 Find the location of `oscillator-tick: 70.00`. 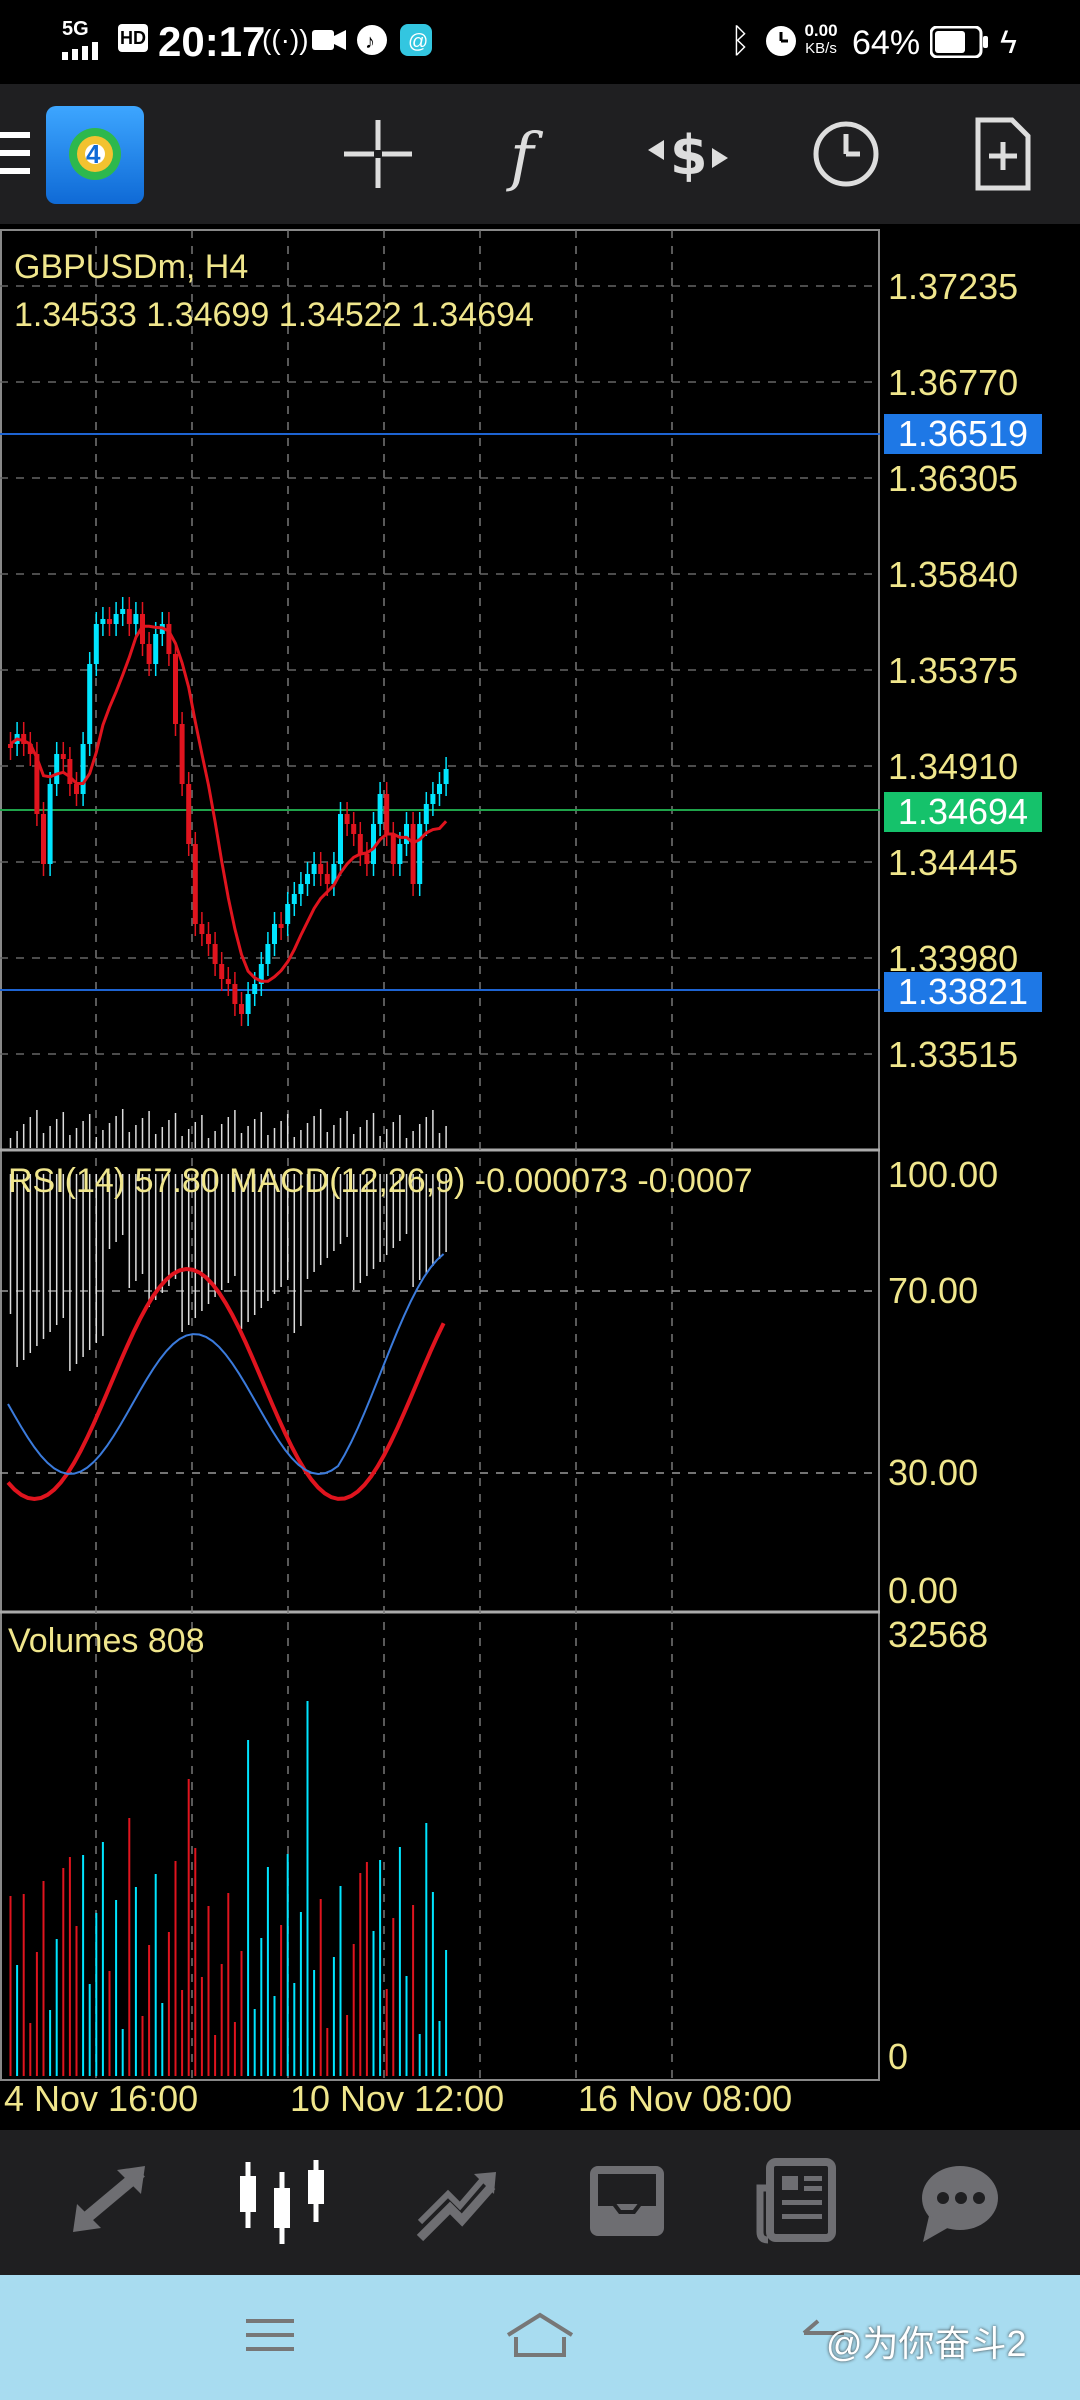

oscillator-tick: 70.00 is located at coordinates (933, 1290).